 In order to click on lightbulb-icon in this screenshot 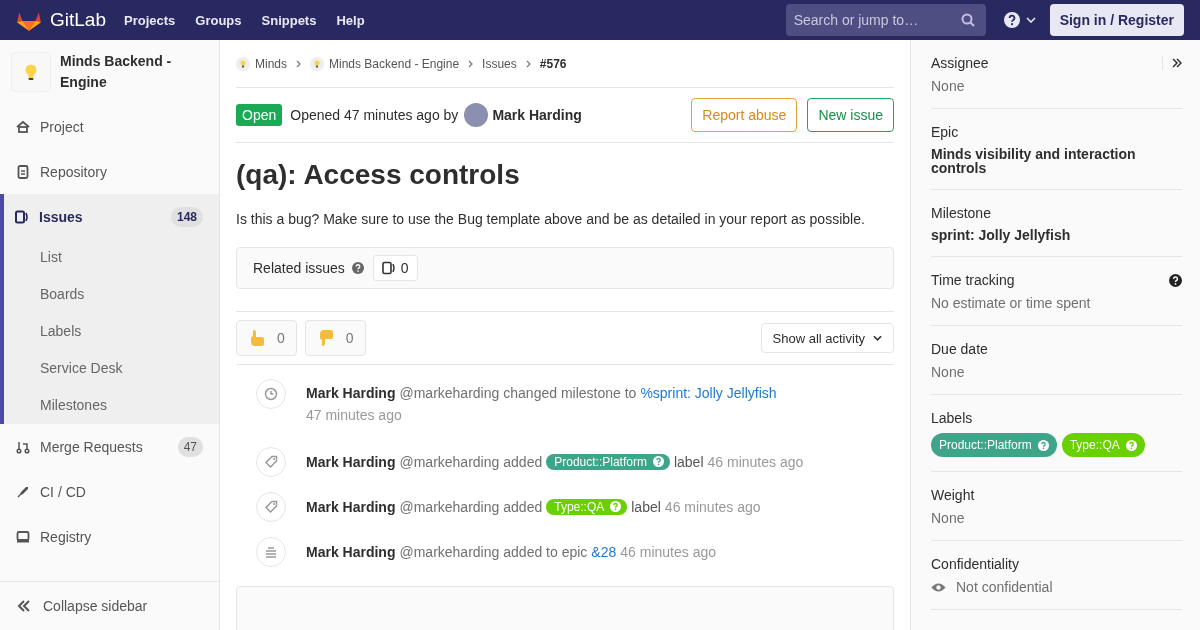, I will do `click(31, 72)`.